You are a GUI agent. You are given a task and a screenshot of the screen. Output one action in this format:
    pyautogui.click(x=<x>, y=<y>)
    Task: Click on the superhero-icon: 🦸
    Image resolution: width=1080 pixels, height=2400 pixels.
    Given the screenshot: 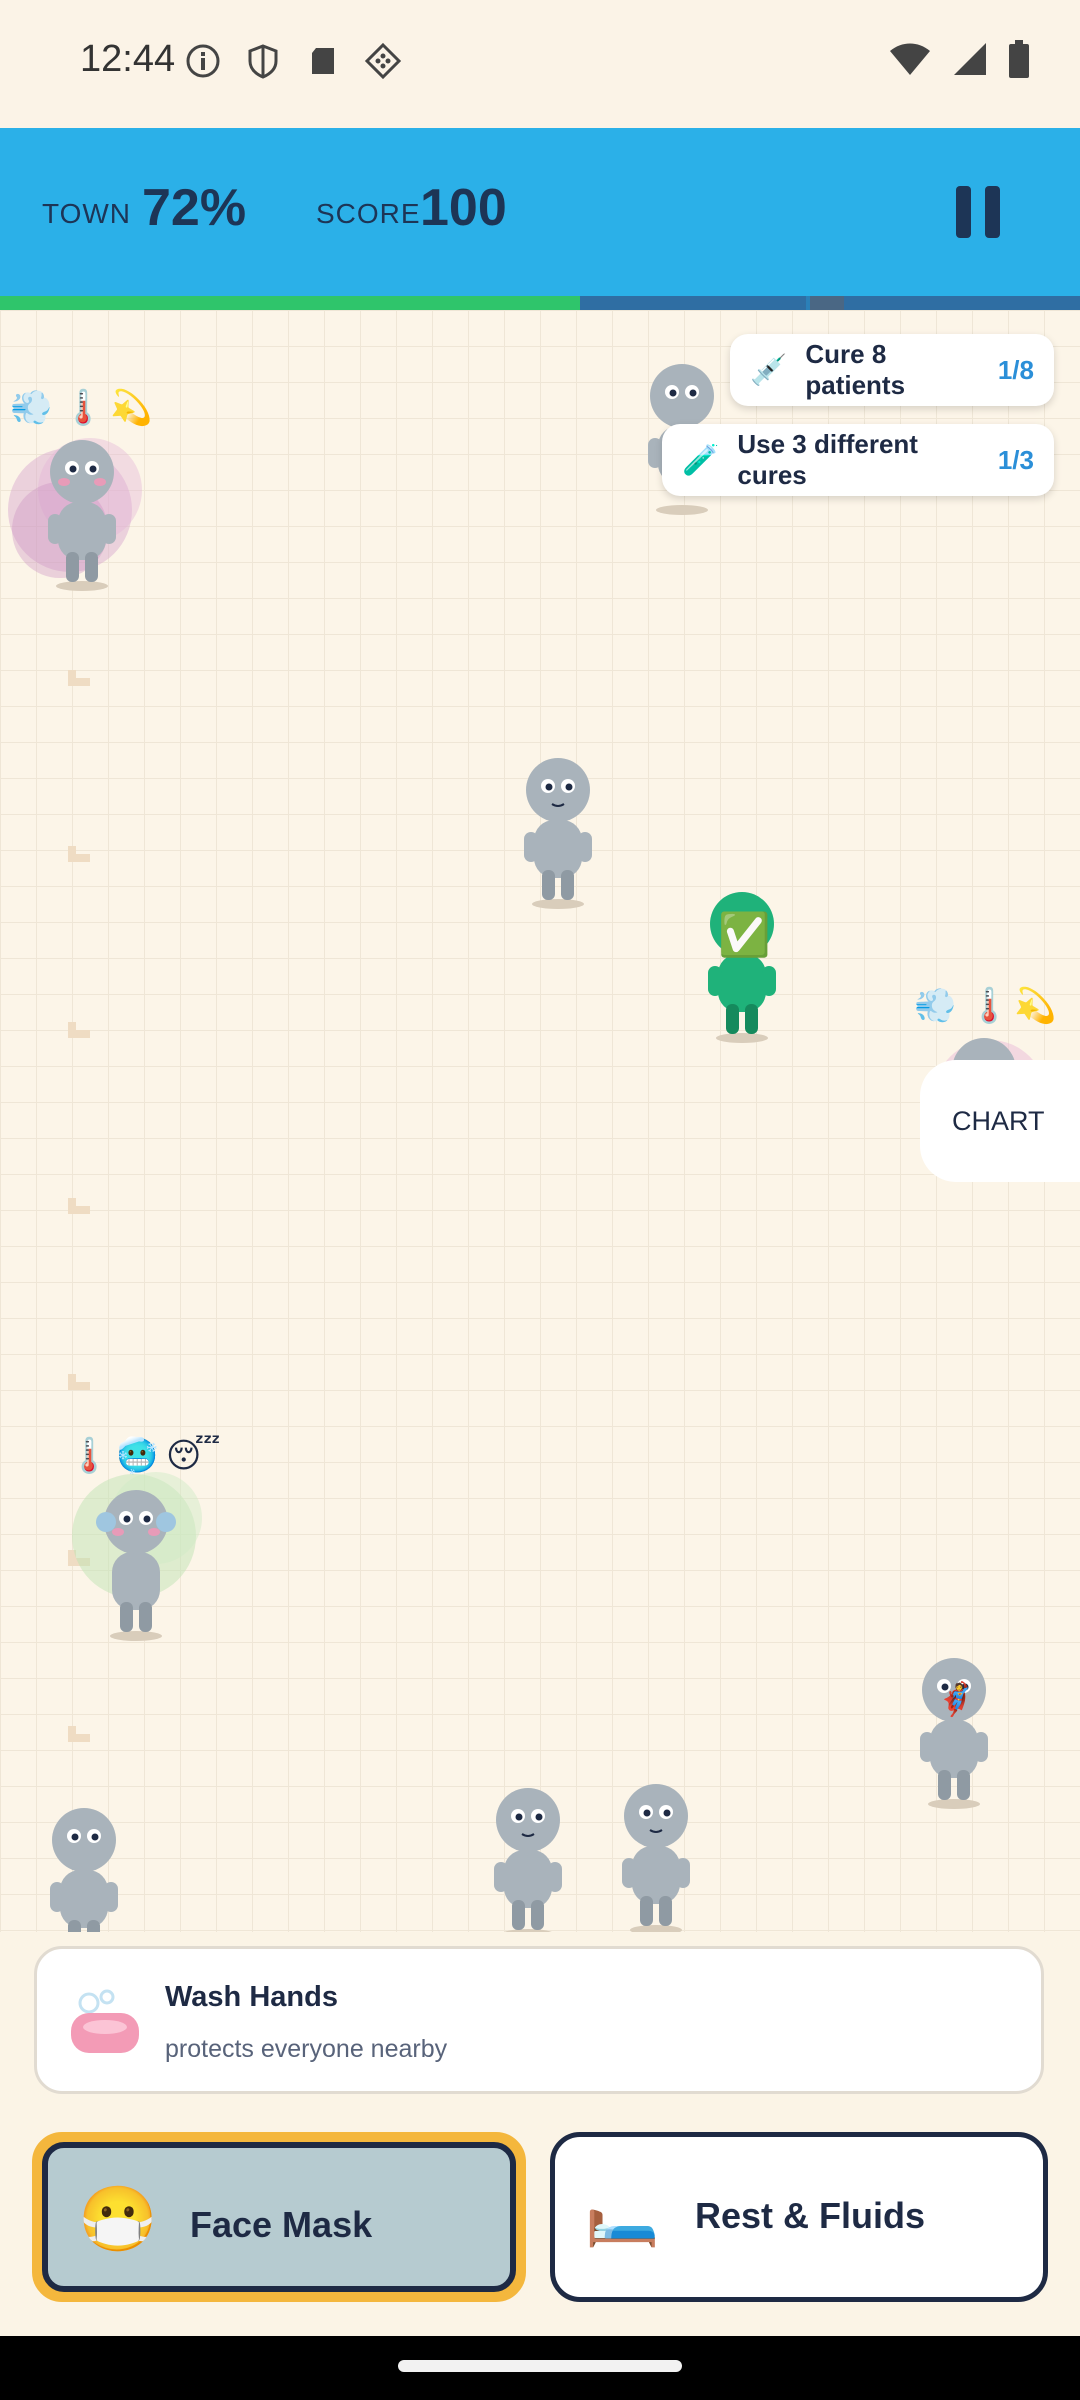 What is the action you would take?
    pyautogui.click(x=956, y=1699)
    